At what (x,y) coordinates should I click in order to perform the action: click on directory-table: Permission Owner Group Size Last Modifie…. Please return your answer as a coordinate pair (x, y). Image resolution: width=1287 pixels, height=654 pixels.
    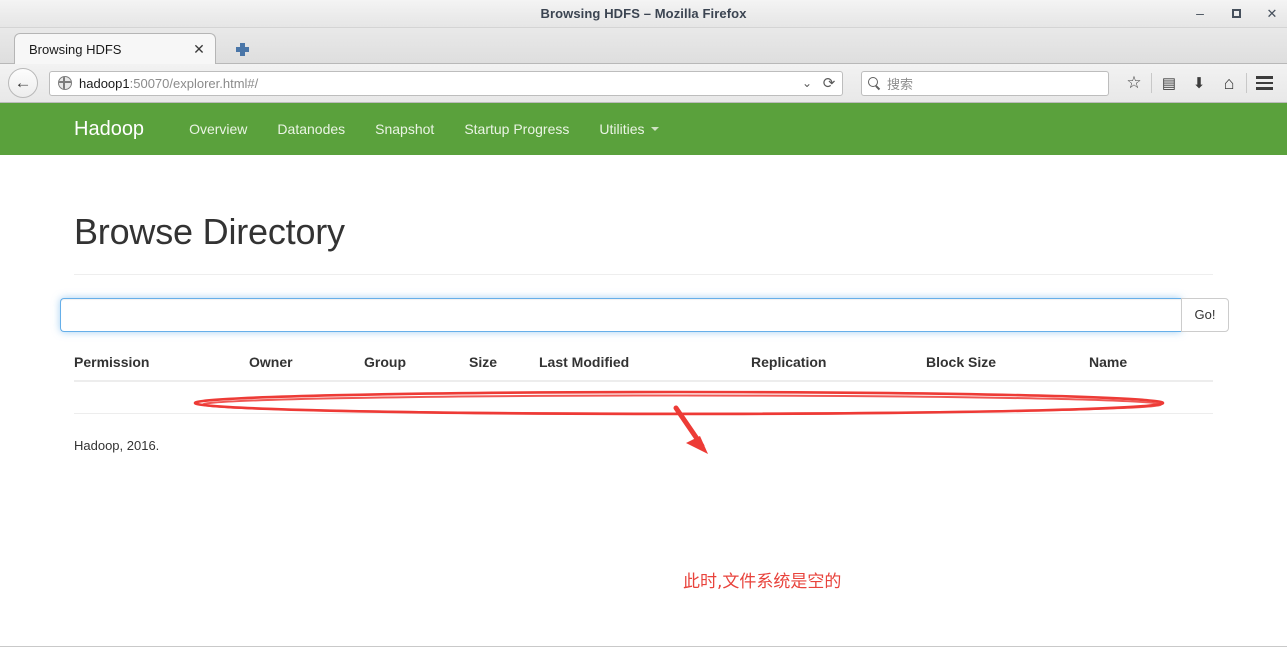
    Looking at the image, I should click on (643, 384).